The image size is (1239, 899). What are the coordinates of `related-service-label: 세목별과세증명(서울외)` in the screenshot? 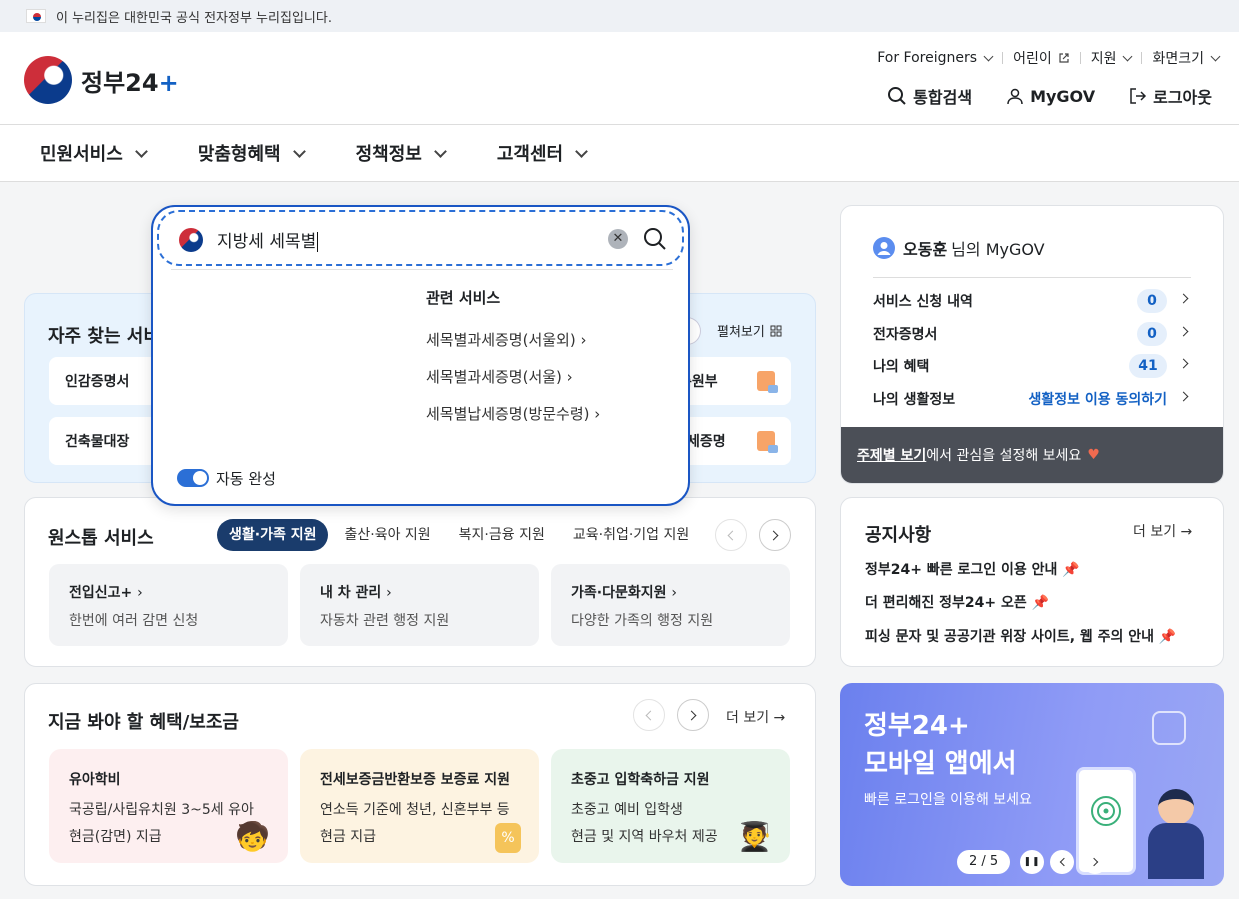 It's located at (501, 340).